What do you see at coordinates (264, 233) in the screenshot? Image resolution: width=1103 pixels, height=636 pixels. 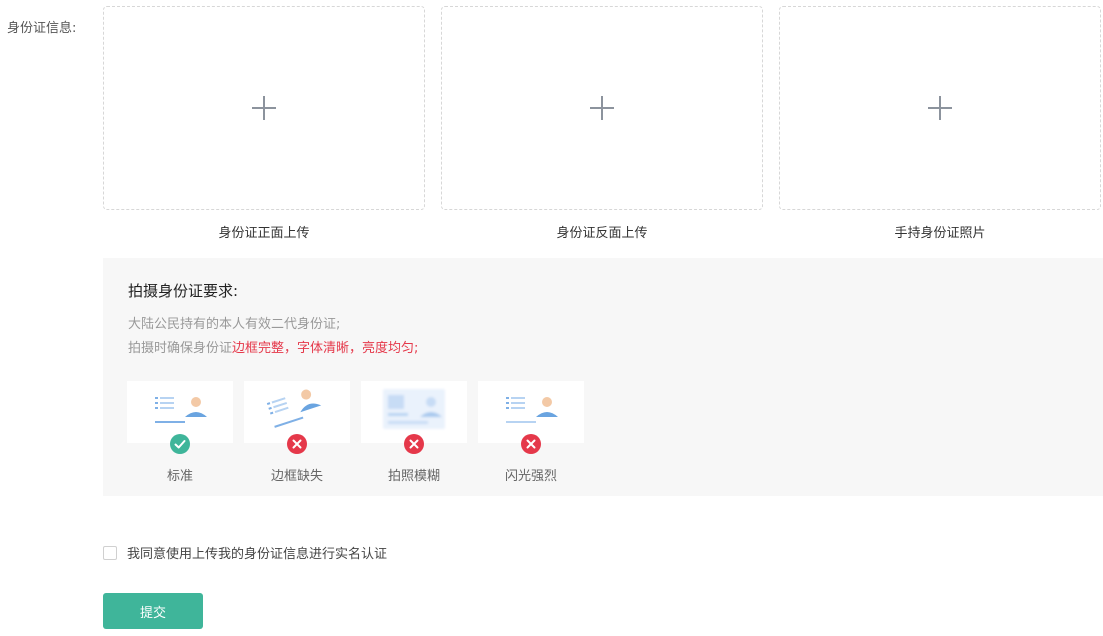 I see `upload-front-caption: 身份证正面上传` at bounding box center [264, 233].